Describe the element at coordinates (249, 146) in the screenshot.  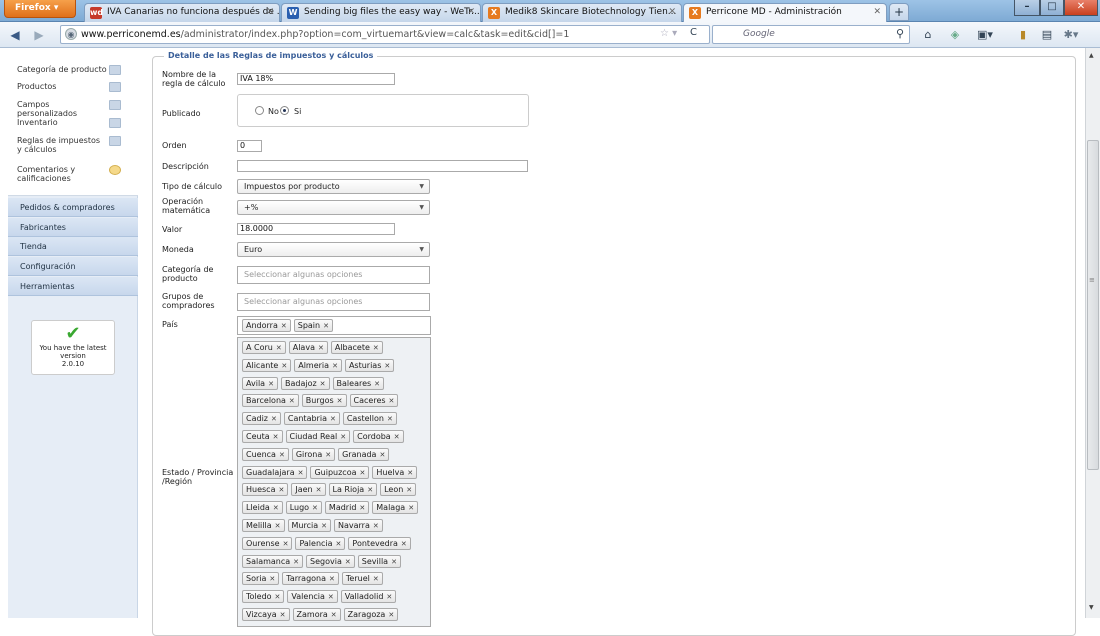
I see `order-input: 0` at that location.